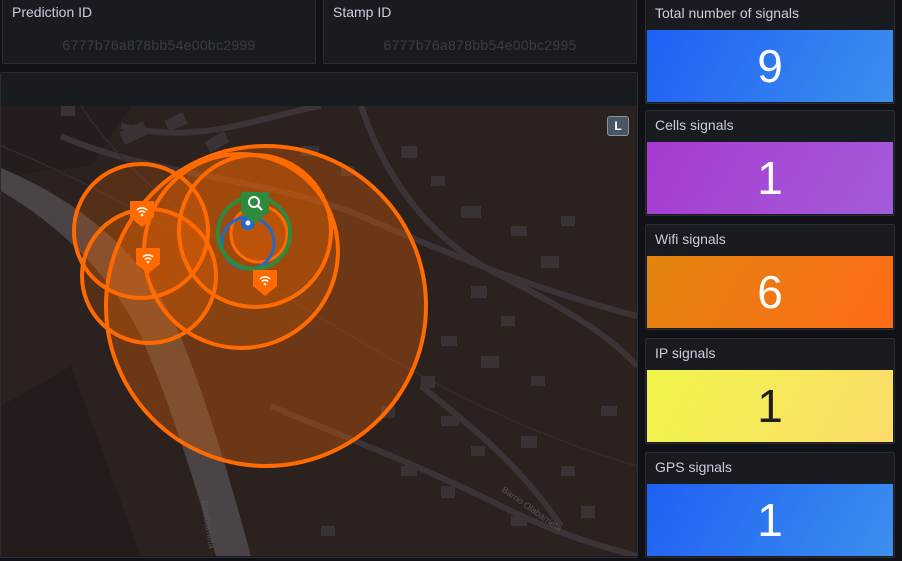  Describe the element at coordinates (159, 45) in the screenshot. I see `prediction-id-value: 6777b76a878bb54e00bc2999` at that location.